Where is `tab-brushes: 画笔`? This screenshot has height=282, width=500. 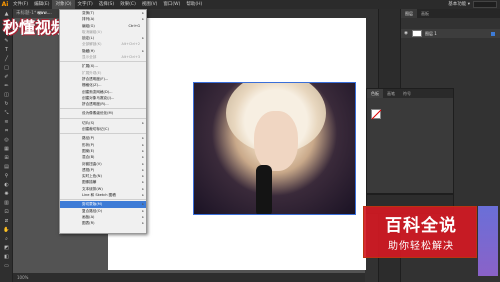
tab-brushes: 画笔 is located at coordinates (391, 93).